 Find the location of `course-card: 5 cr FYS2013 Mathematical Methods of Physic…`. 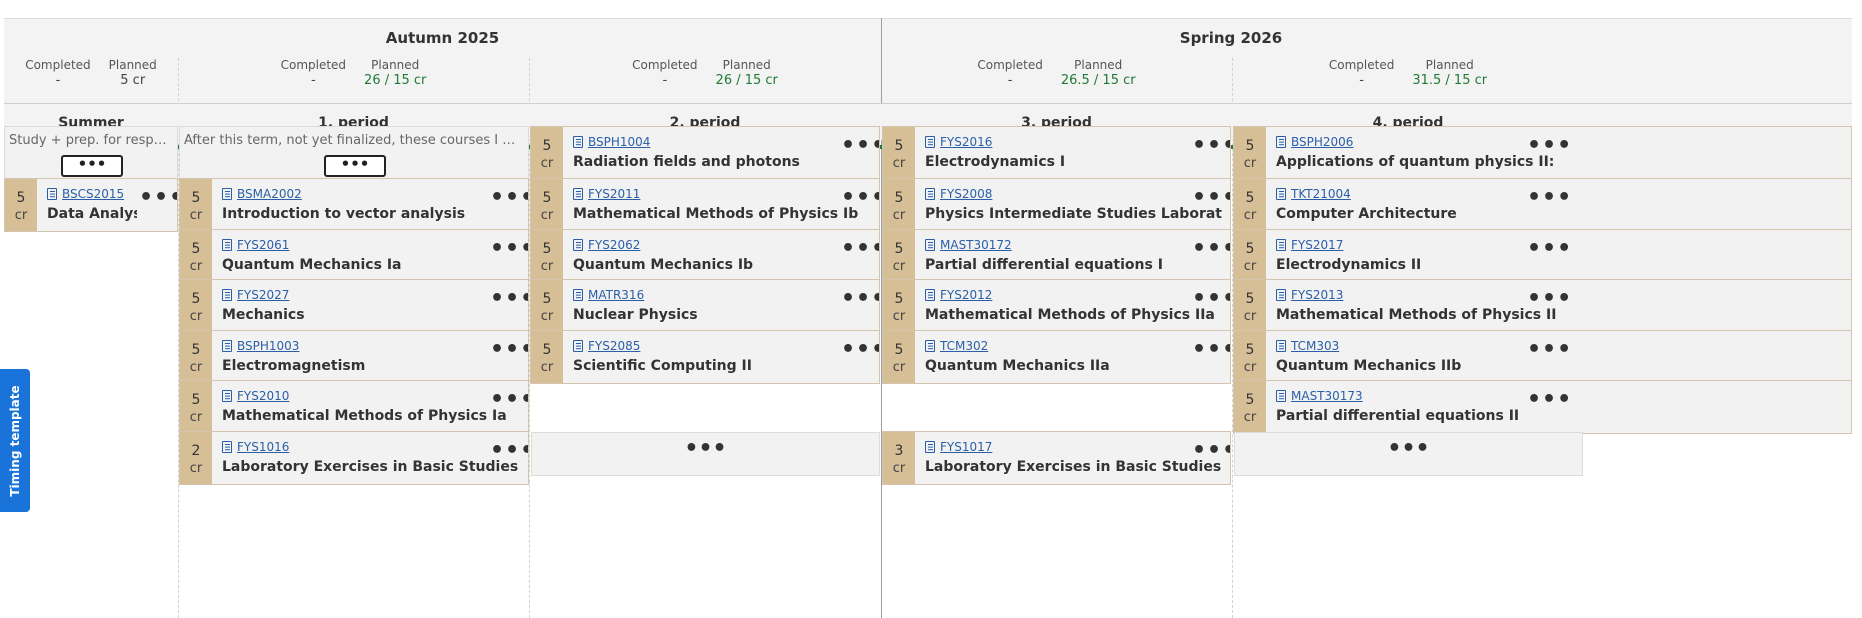

course-card: 5 cr FYS2013 Mathematical Methods of Physic… is located at coordinates (1542, 306).